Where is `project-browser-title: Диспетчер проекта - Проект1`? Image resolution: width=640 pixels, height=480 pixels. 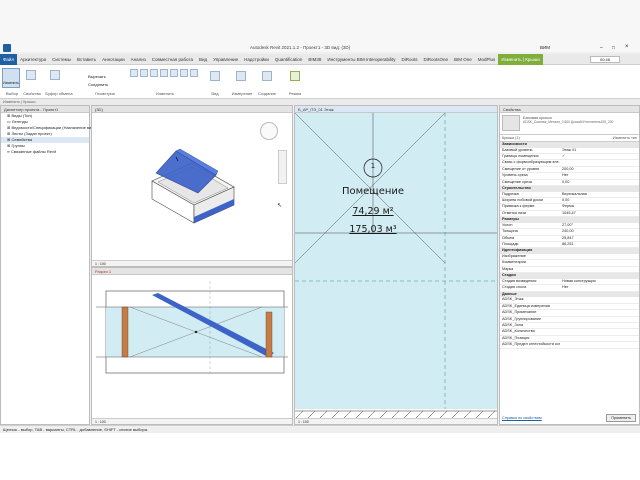 project-browser-title: Диспетчер проекта - Проект1 is located at coordinates (45, 109).